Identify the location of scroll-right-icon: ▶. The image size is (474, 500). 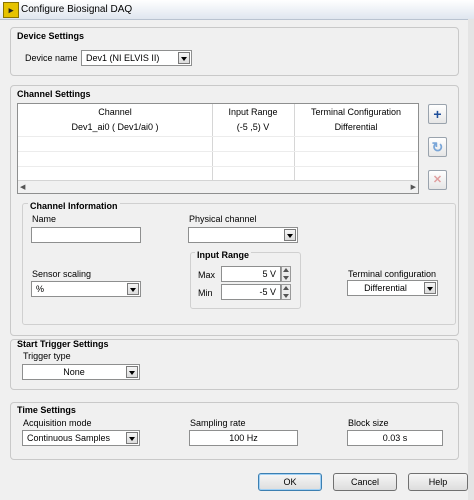
(413, 187).